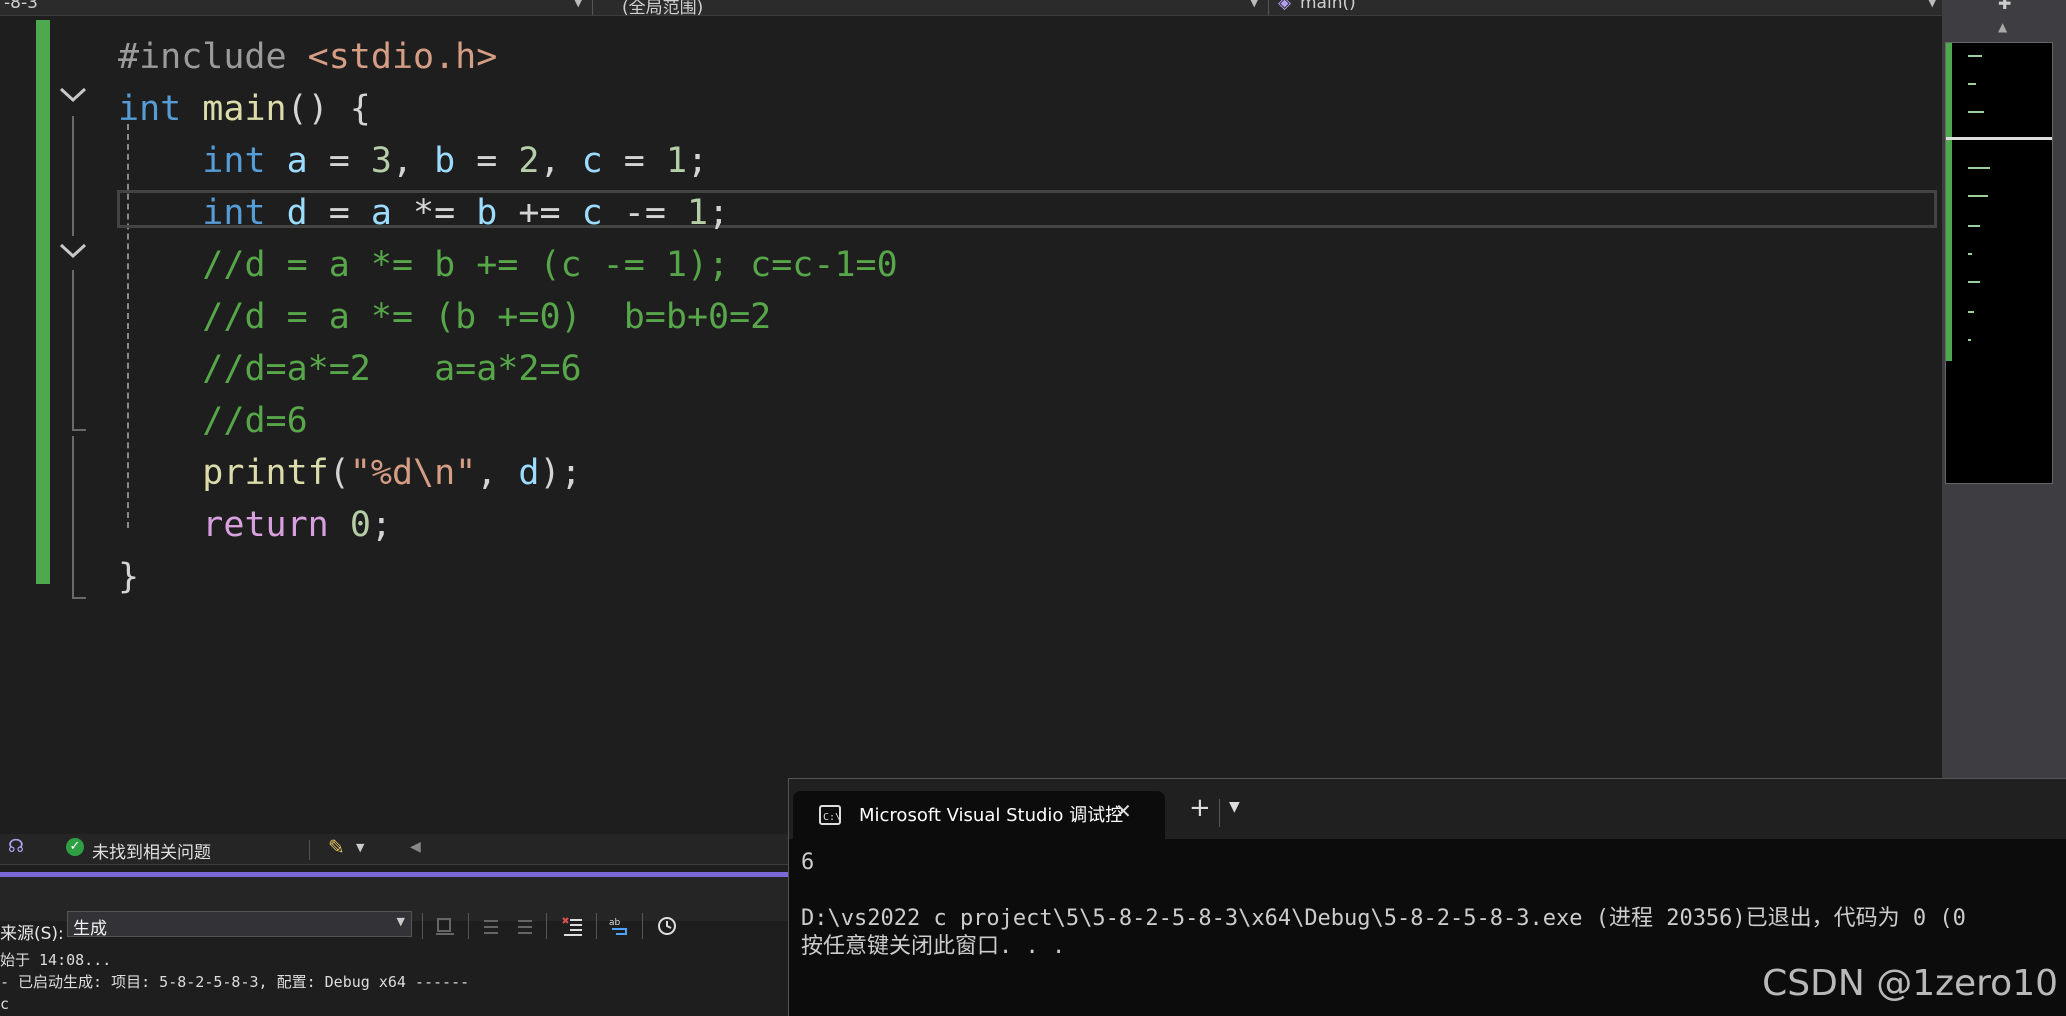  Describe the element at coordinates (933, 946) in the screenshot. I see `console-line: 按任意键关闭此窗口. . .` at that location.